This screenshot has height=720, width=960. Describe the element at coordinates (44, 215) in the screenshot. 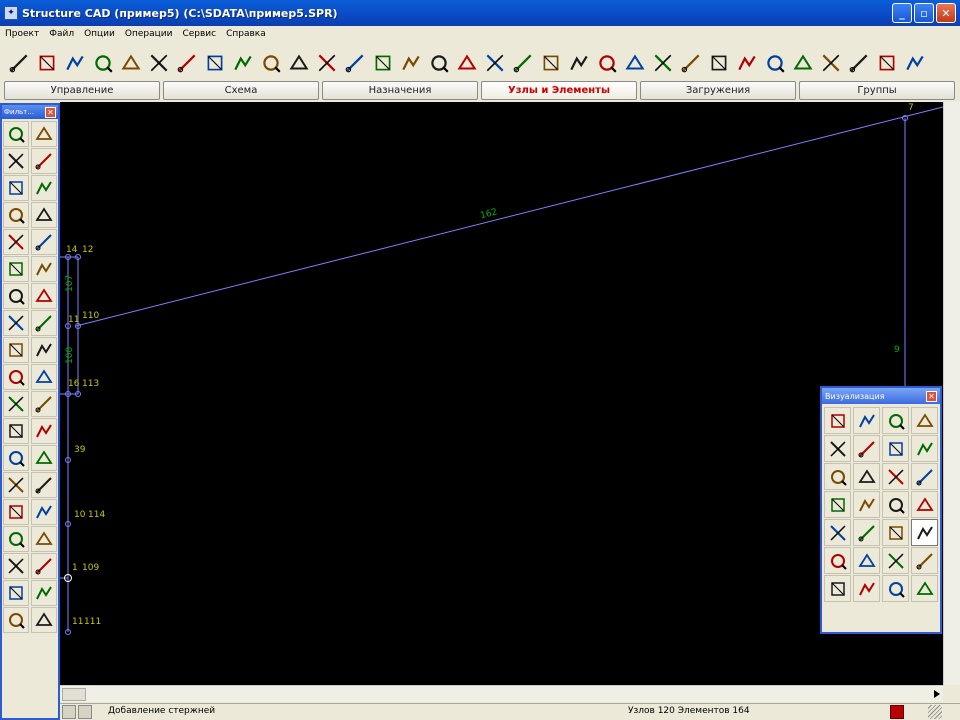

I see `rod-filter-icon` at that location.